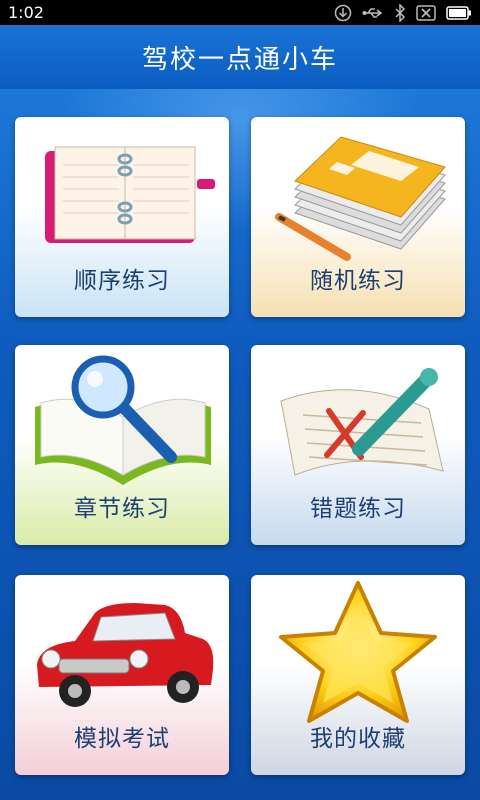 This screenshot has height=800, width=480. What do you see at coordinates (358, 739) in the screenshot?
I see `favorites-label: 我的收藏` at bounding box center [358, 739].